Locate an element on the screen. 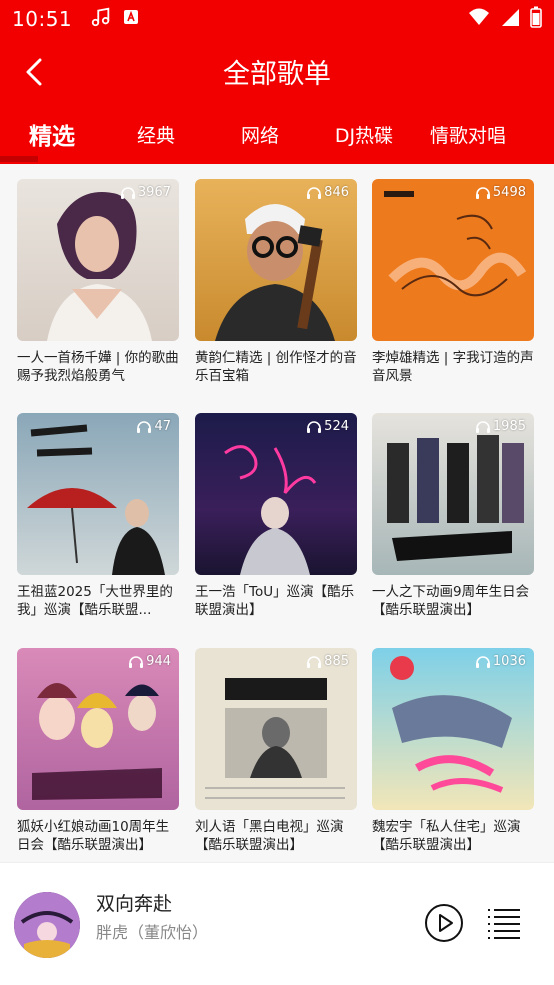 The image size is (554, 985). play-icon is located at coordinates (444, 923).